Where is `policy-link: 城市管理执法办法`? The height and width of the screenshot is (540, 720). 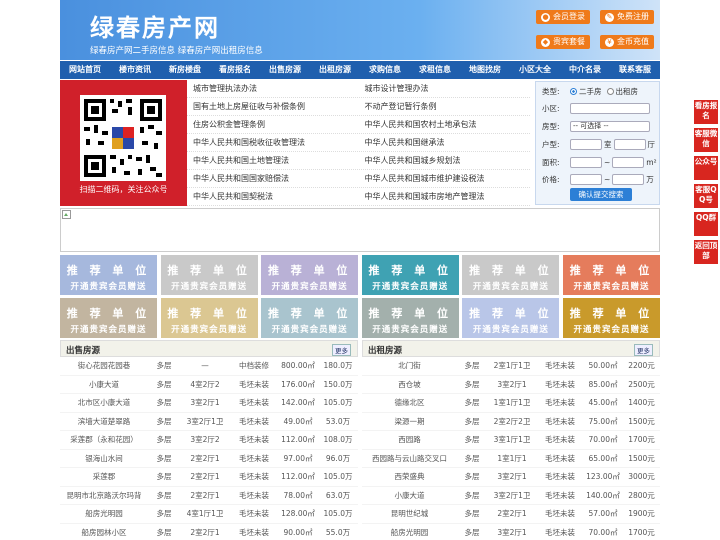 policy-link: 城市管理执法办法 is located at coordinates (273, 88).